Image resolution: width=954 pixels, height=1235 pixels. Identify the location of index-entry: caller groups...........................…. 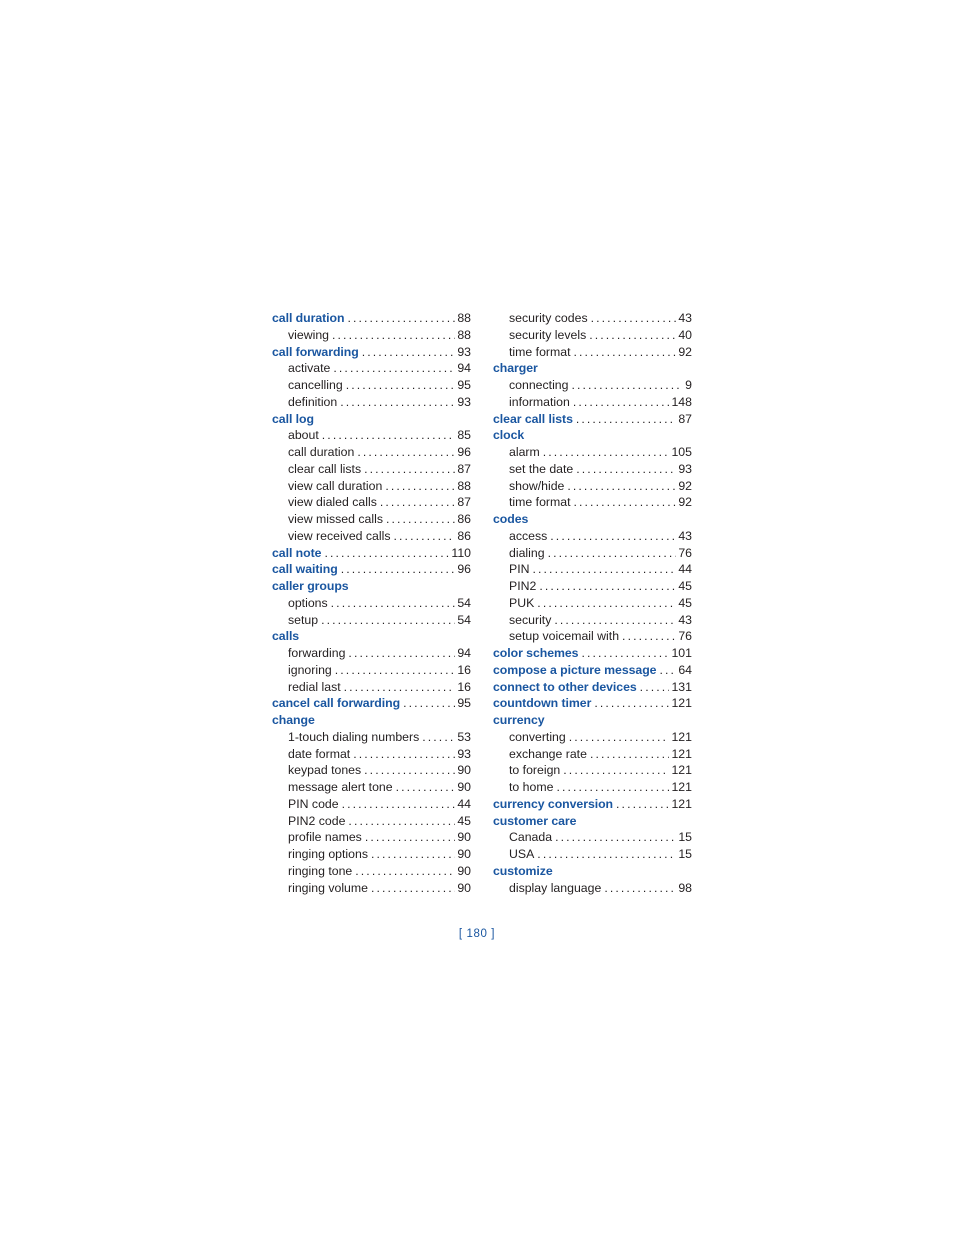
(371, 586).